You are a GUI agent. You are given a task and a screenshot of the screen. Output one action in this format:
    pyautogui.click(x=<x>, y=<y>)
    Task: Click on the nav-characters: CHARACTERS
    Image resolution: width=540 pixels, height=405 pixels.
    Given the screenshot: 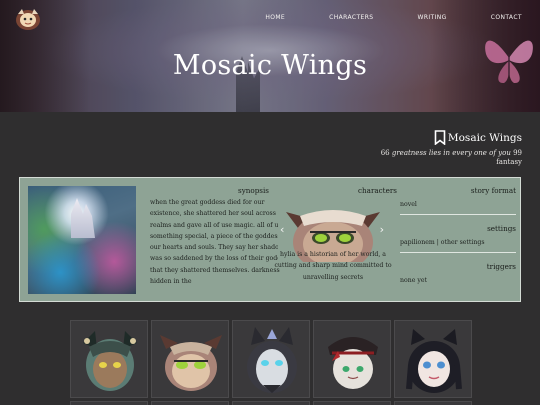 What is the action you would take?
    pyautogui.click(x=351, y=17)
    